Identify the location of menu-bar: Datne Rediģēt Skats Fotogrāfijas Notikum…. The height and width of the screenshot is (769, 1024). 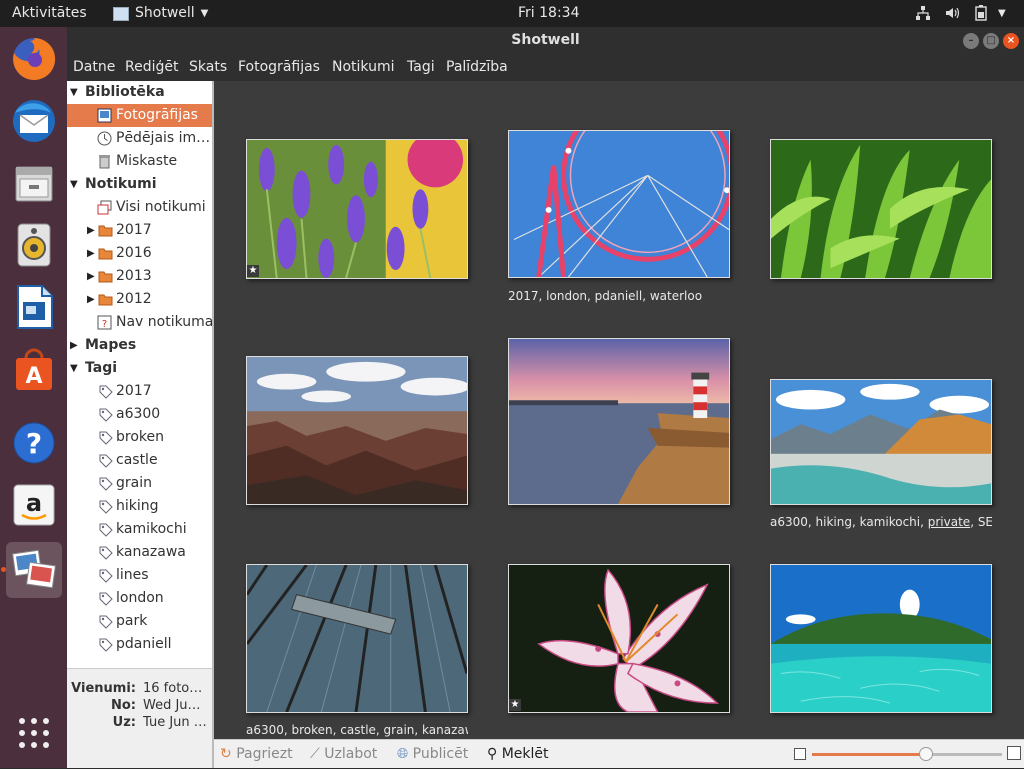
(545, 67).